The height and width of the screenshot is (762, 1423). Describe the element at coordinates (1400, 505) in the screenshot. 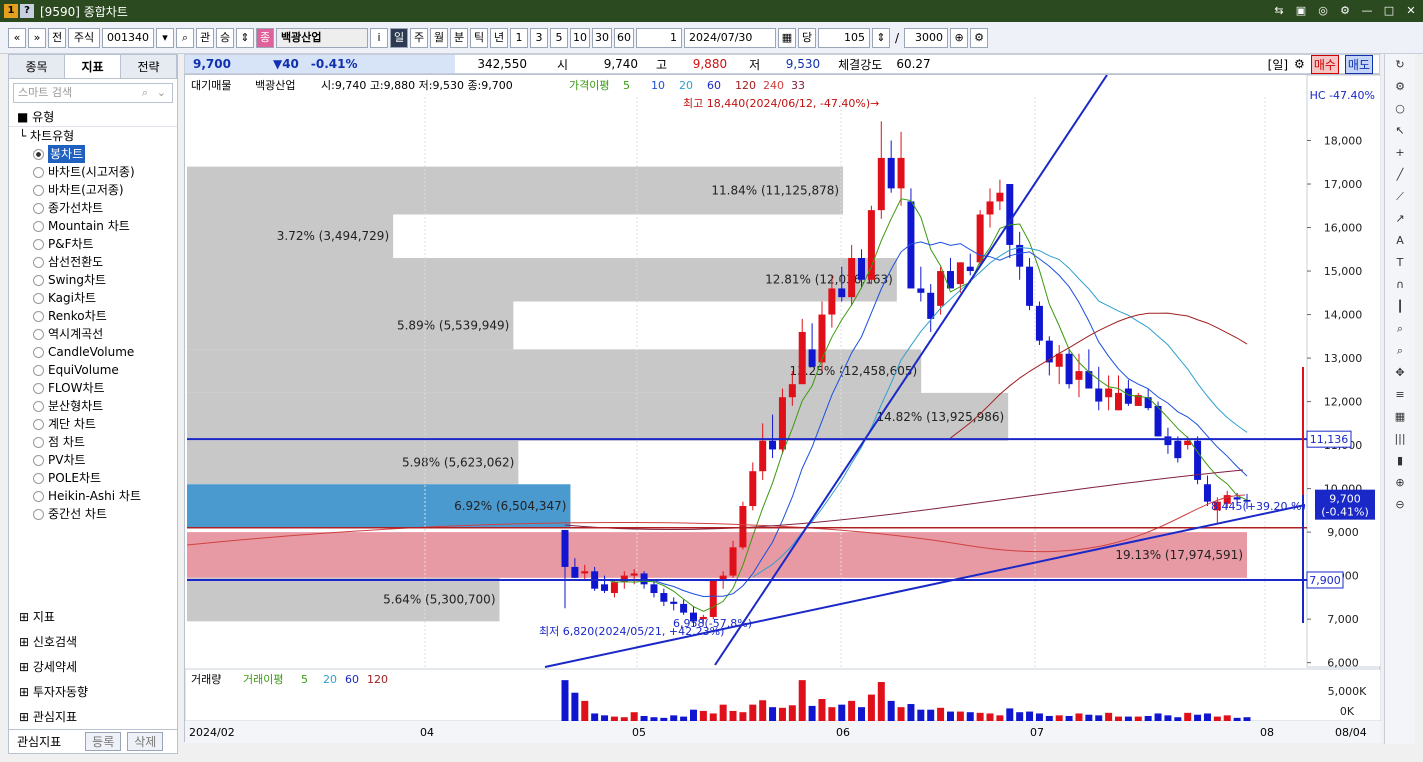

I see `minus-icon: ⊖` at that location.